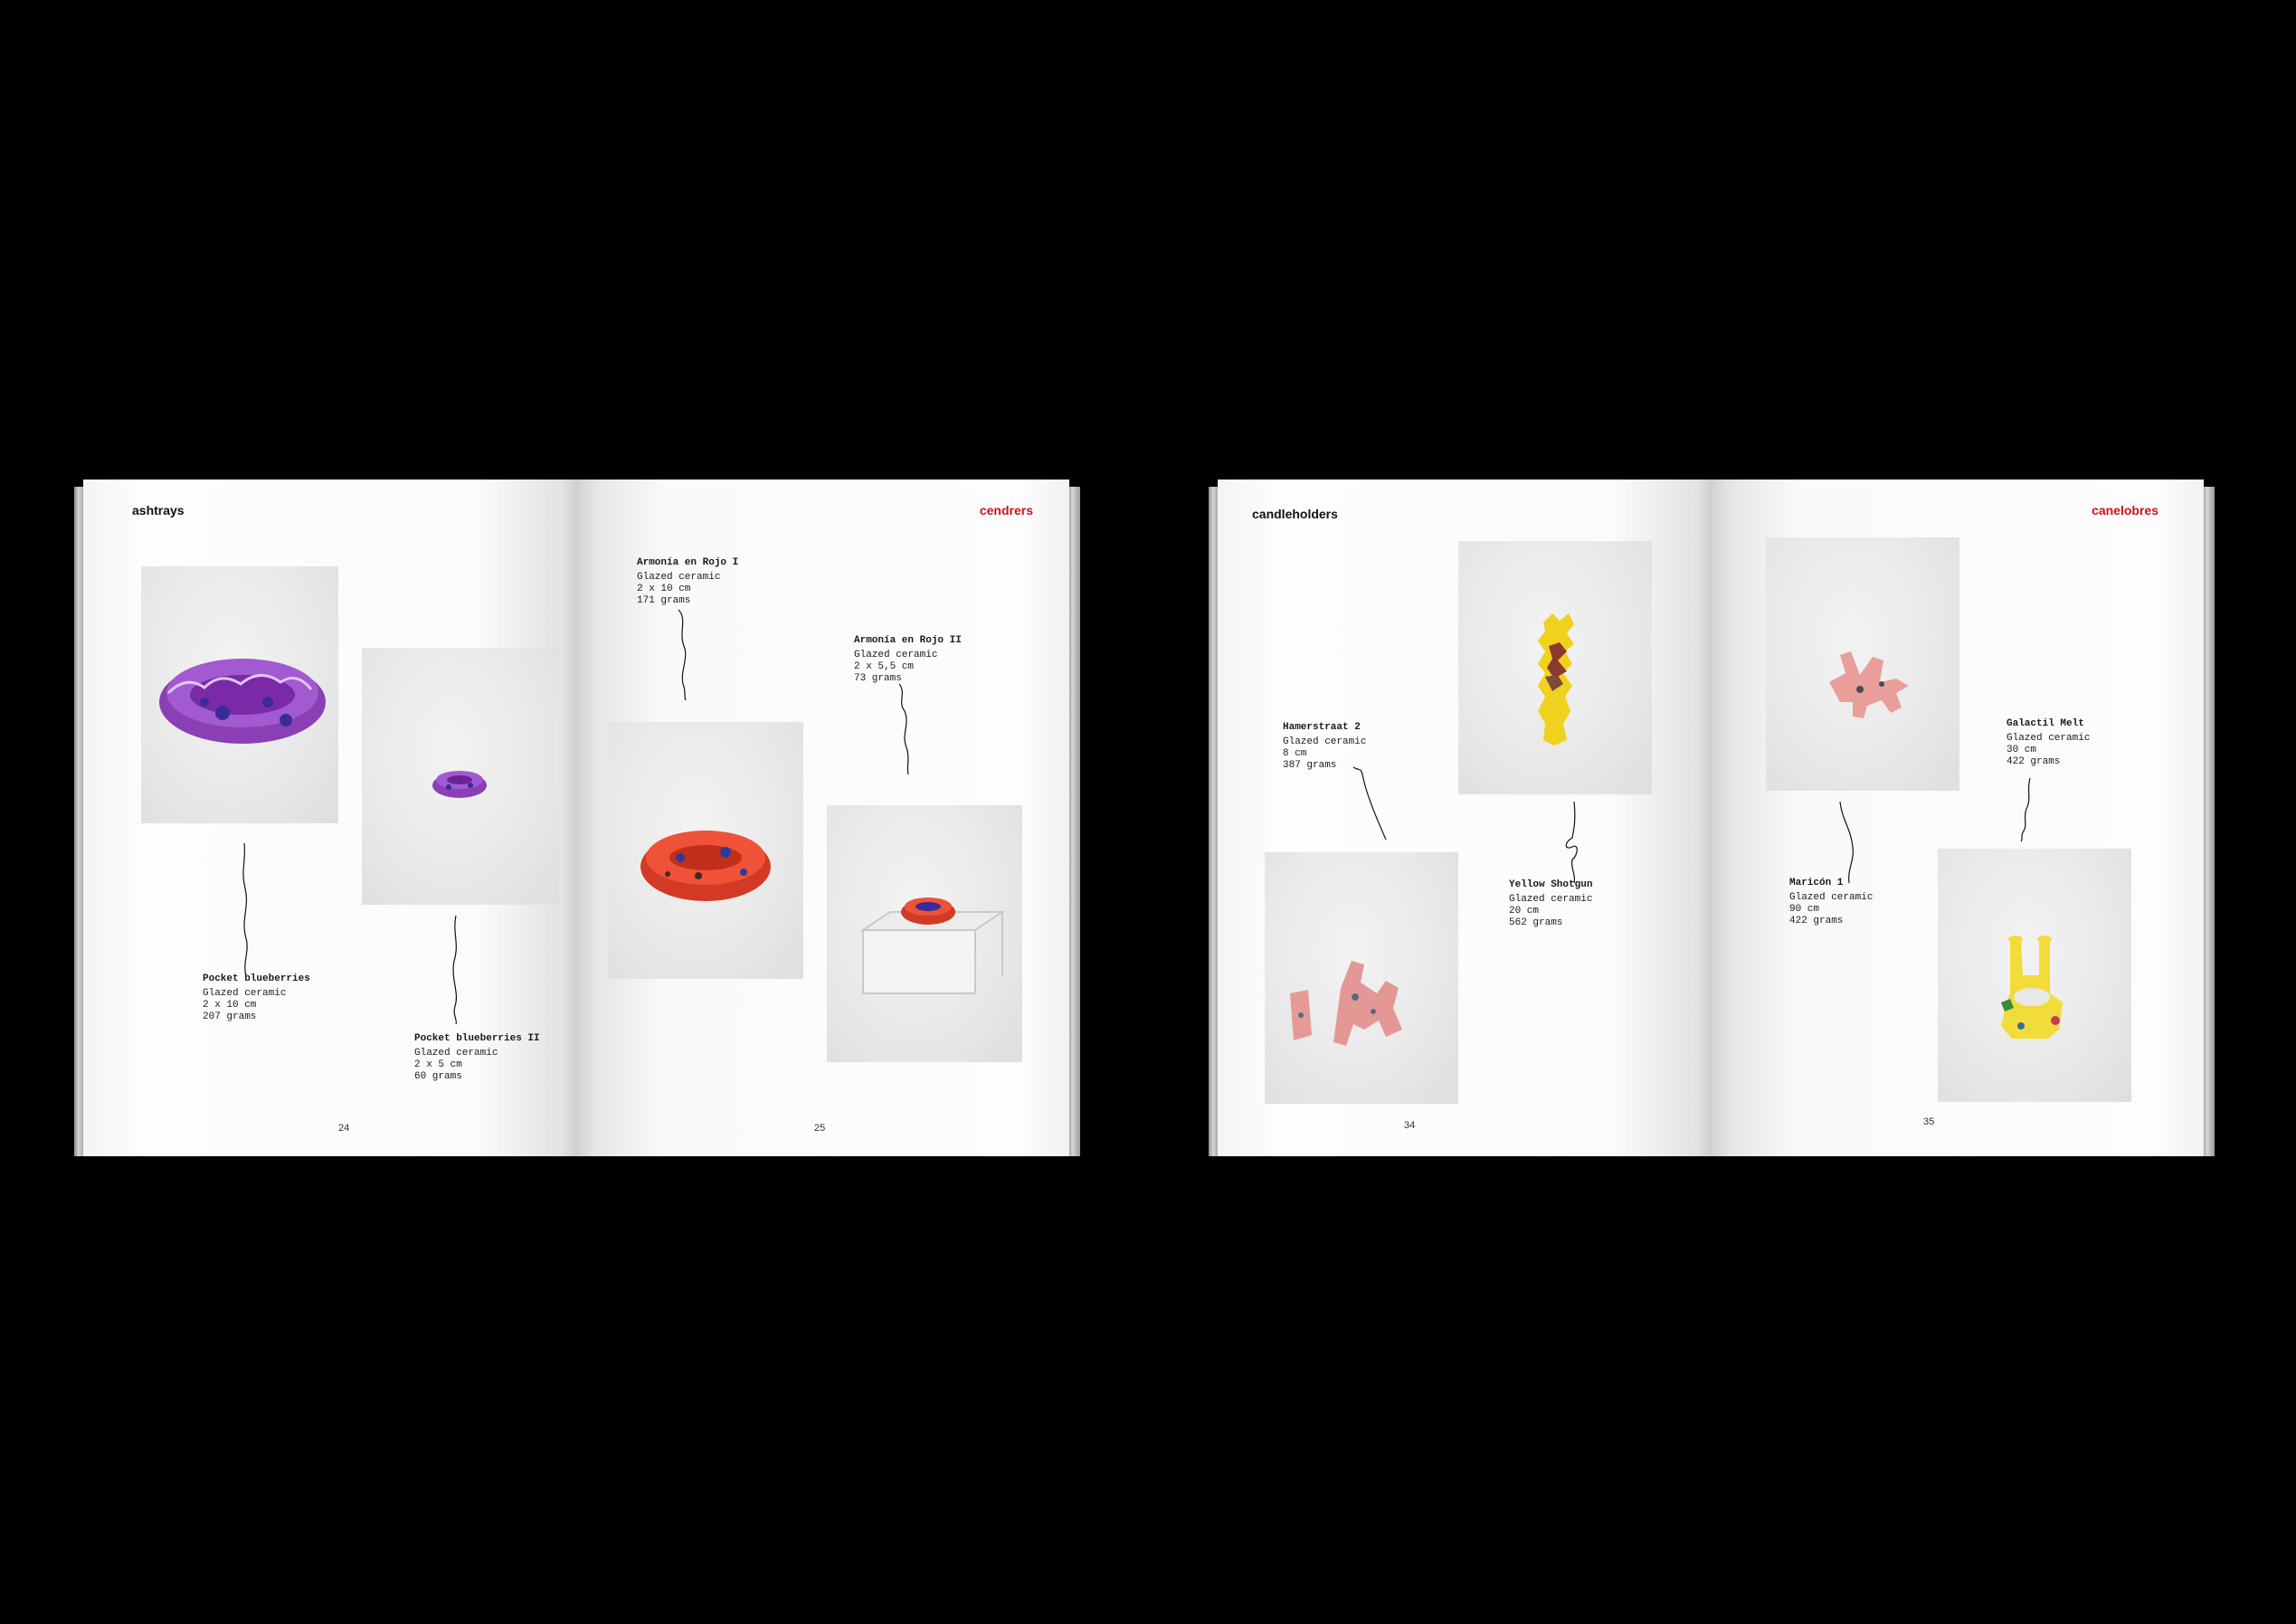 This screenshot has height=1624, width=2296. Describe the element at coordinates (1869, 684) in the screenshot. I see `pink-candleholder-icon` at that location.